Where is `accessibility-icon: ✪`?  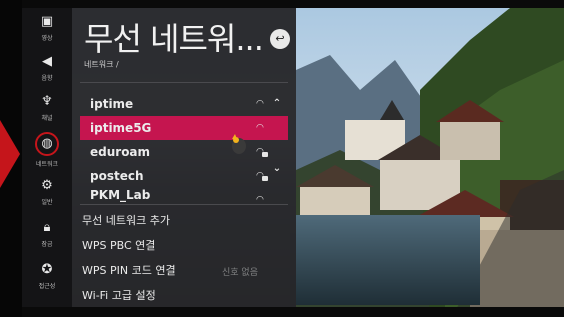
accessibility-icon: ✪ is located at coordinates (47, 269).